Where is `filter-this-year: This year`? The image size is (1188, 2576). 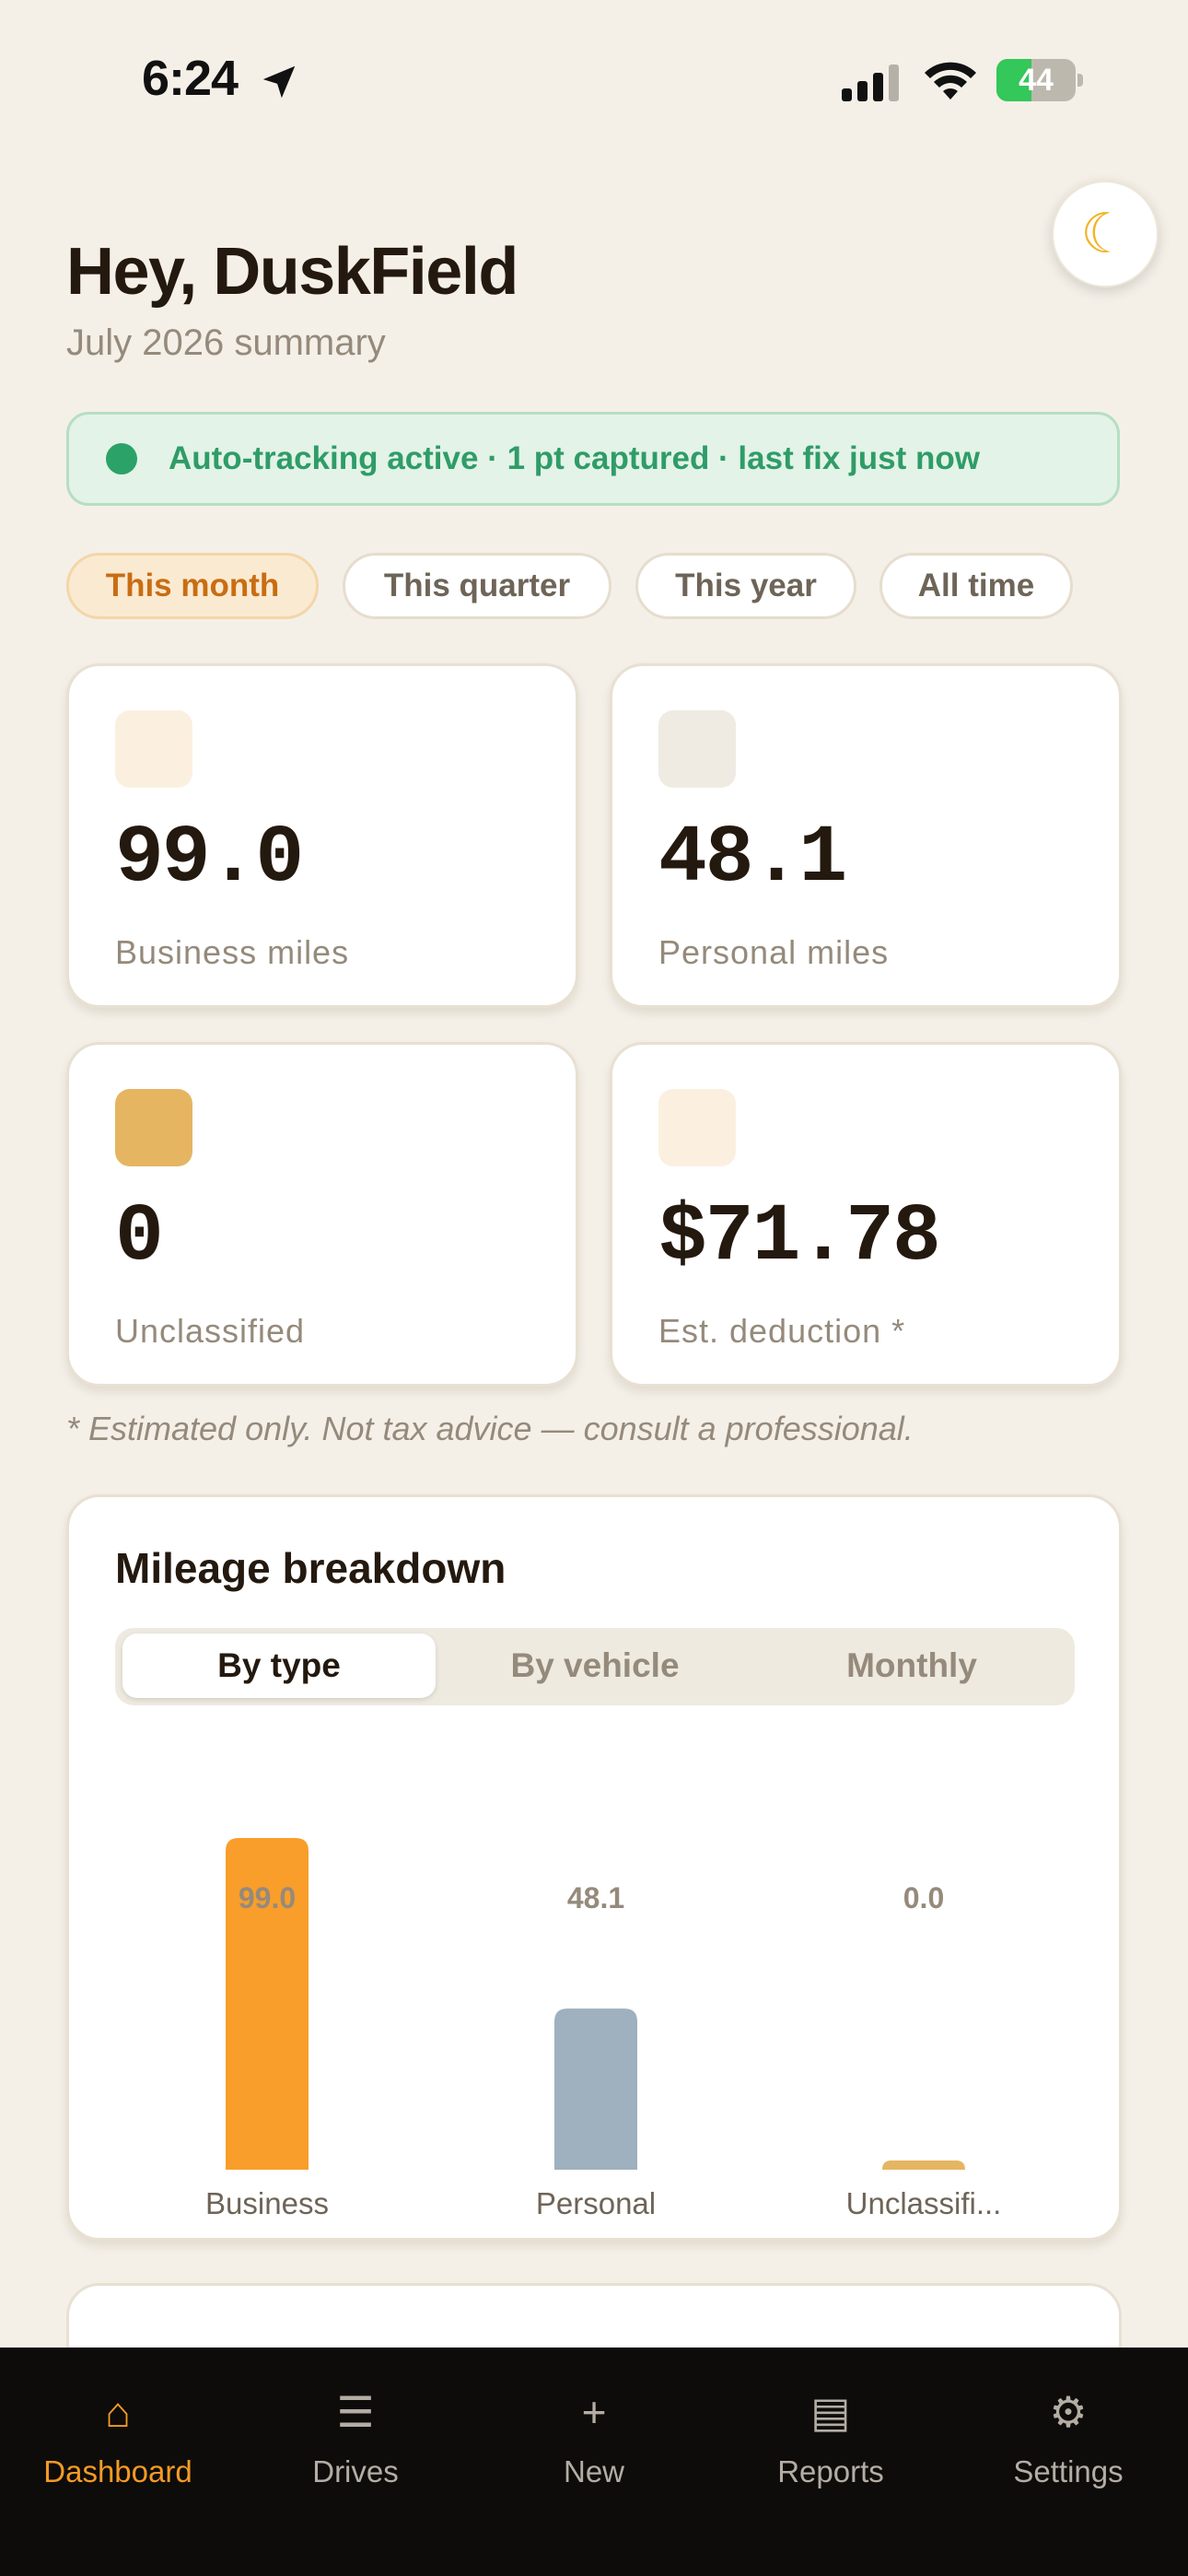 filter-this-year: This year is located at coordinates (745, 586).